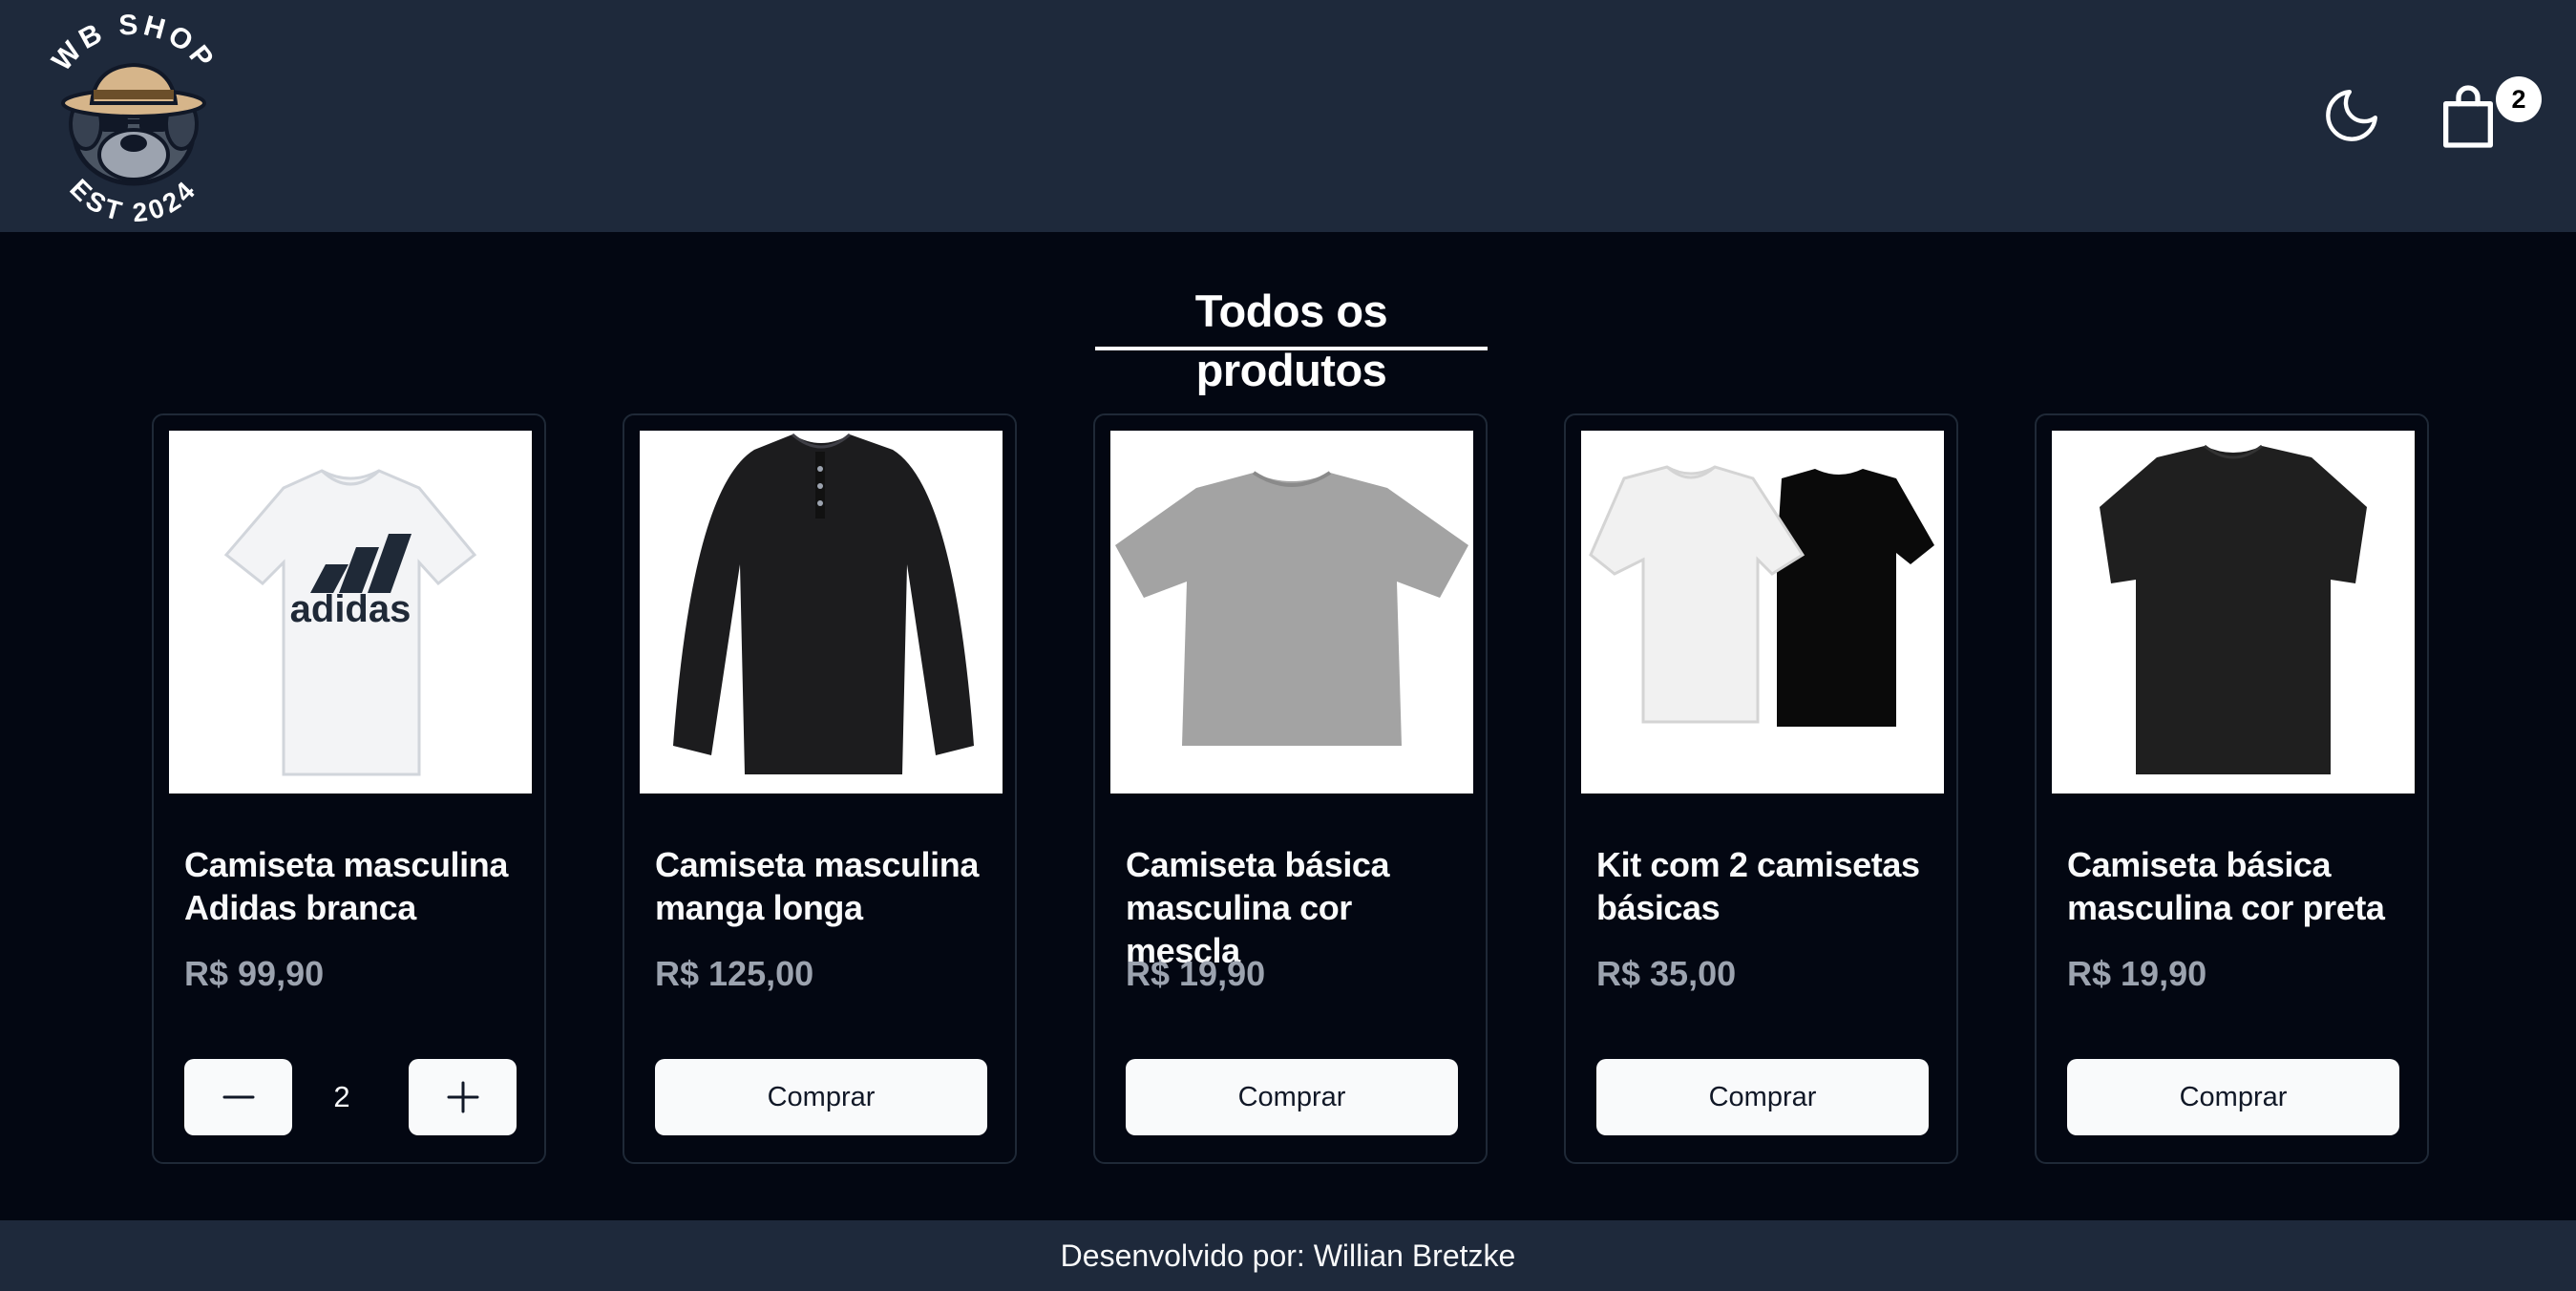 The image size is (2576, 1291). I want to click on white-adidas-tshirt-image: adidas, so click(350, 612).